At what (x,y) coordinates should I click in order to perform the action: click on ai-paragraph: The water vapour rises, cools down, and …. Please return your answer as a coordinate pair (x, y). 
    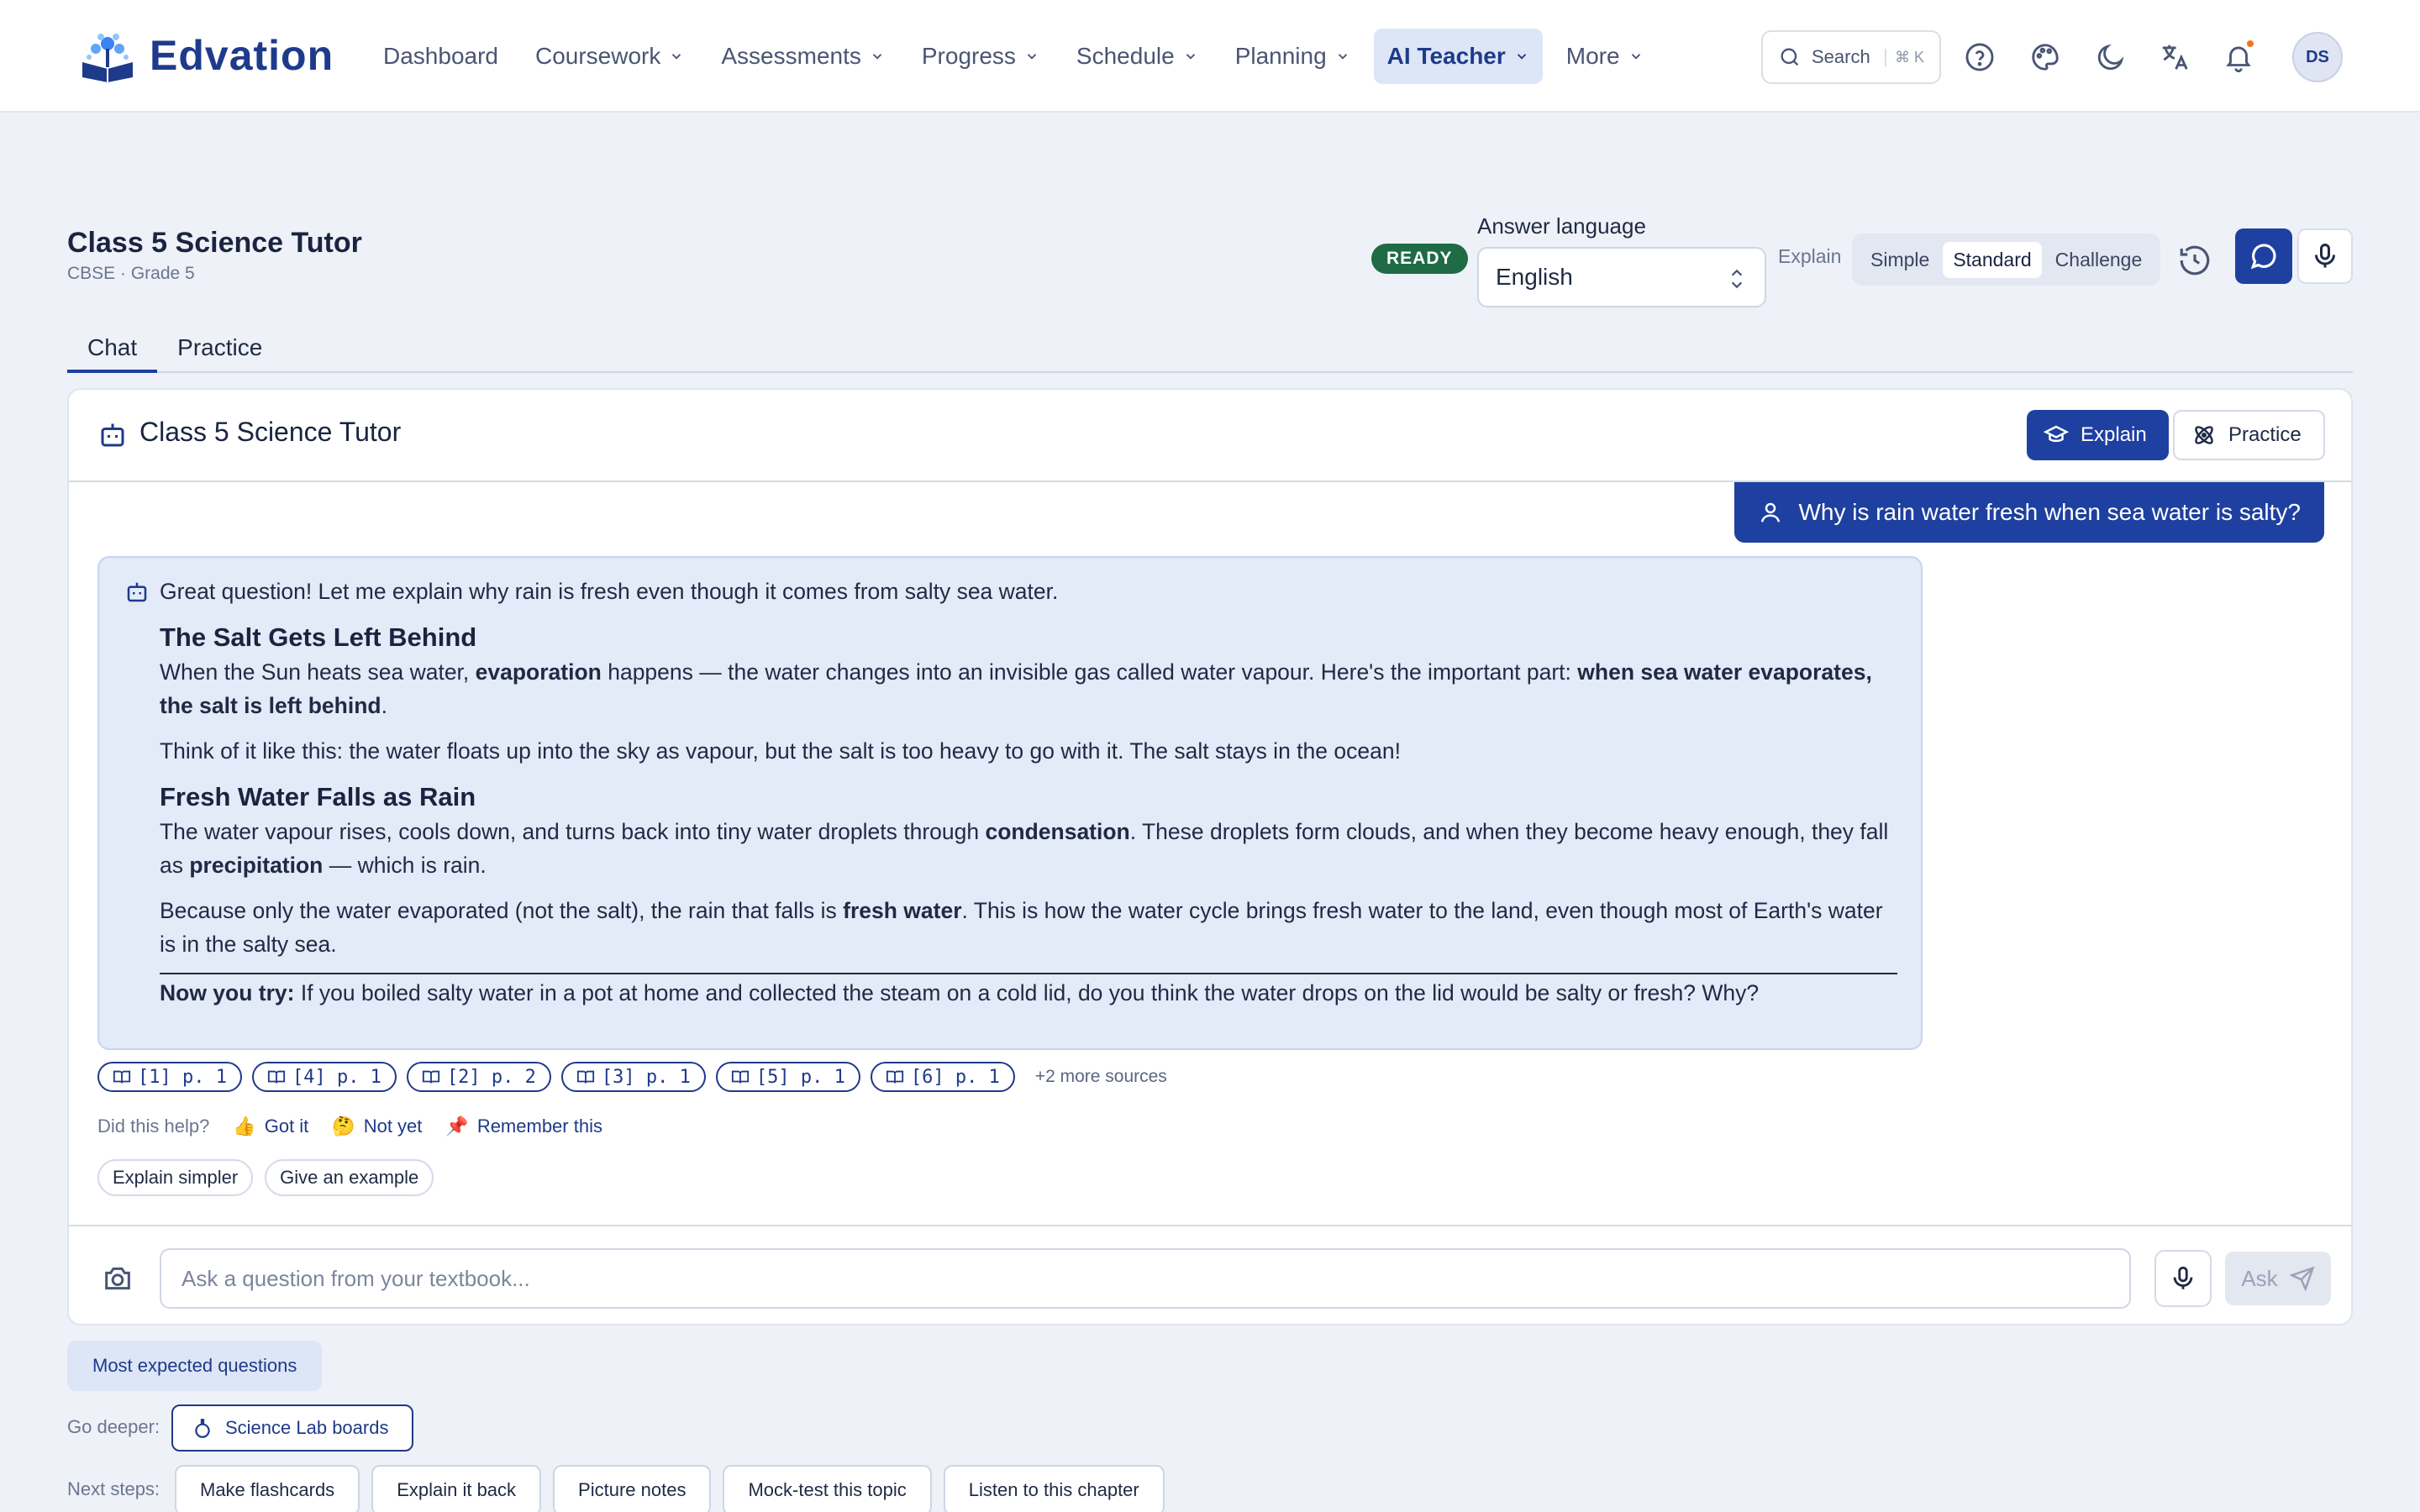
    Looking at the image, I should click on (1024, 848).